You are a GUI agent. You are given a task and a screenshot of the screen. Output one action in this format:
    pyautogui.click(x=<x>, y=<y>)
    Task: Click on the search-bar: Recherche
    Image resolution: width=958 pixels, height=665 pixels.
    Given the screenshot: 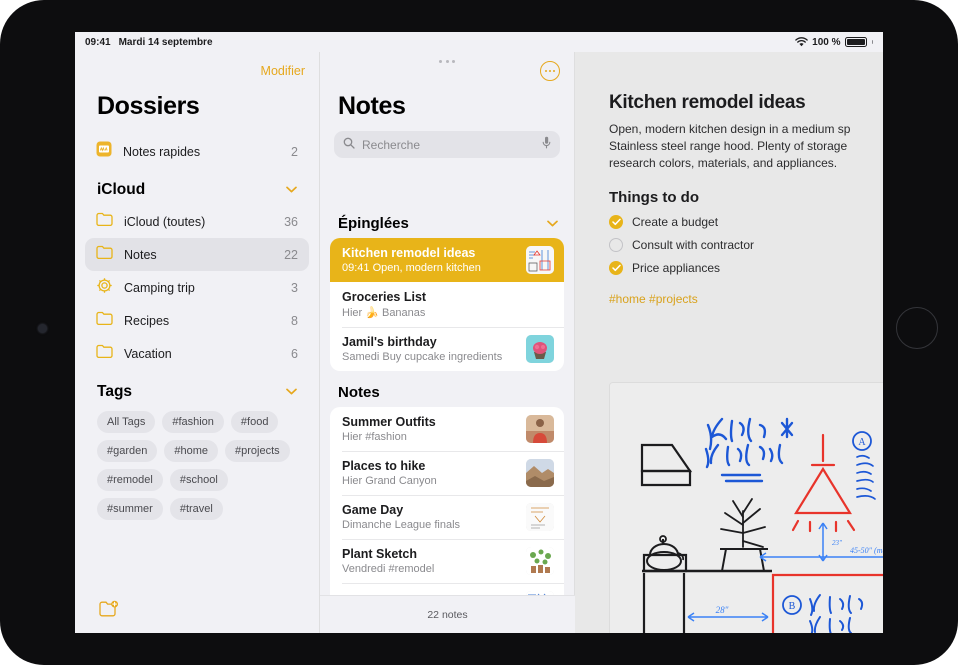 What is the action you would take?
    pyautogui.click(x=447, y=144)
    